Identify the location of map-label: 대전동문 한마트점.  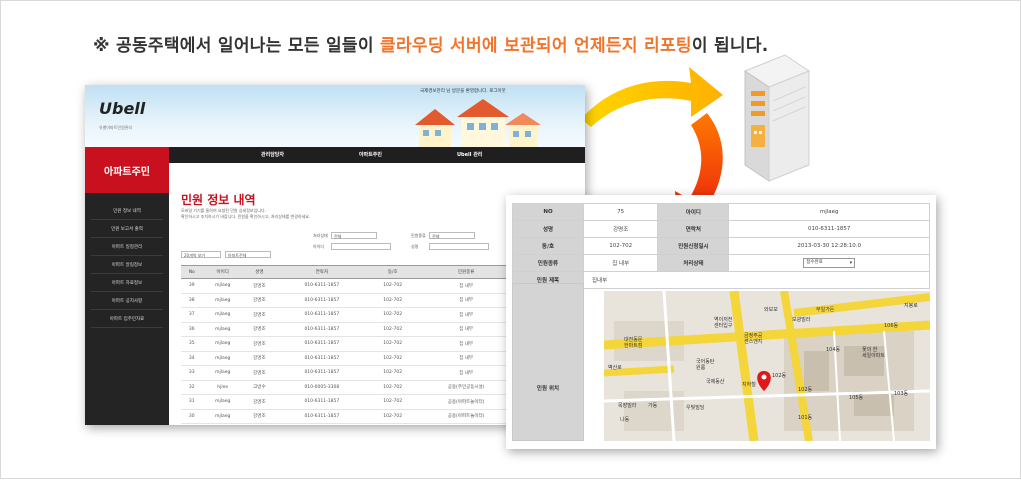
(633, 342).